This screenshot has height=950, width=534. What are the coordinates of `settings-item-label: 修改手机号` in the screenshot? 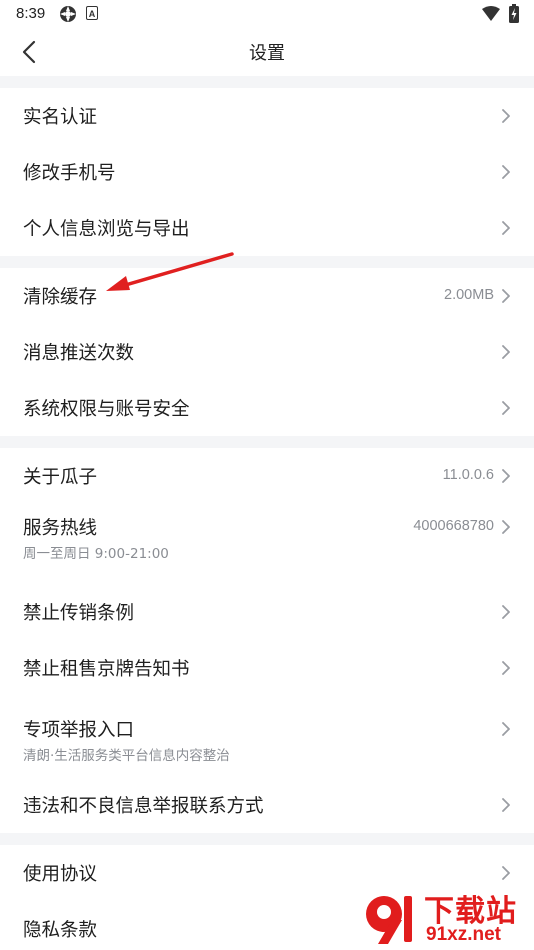 It's located at (69, 173).